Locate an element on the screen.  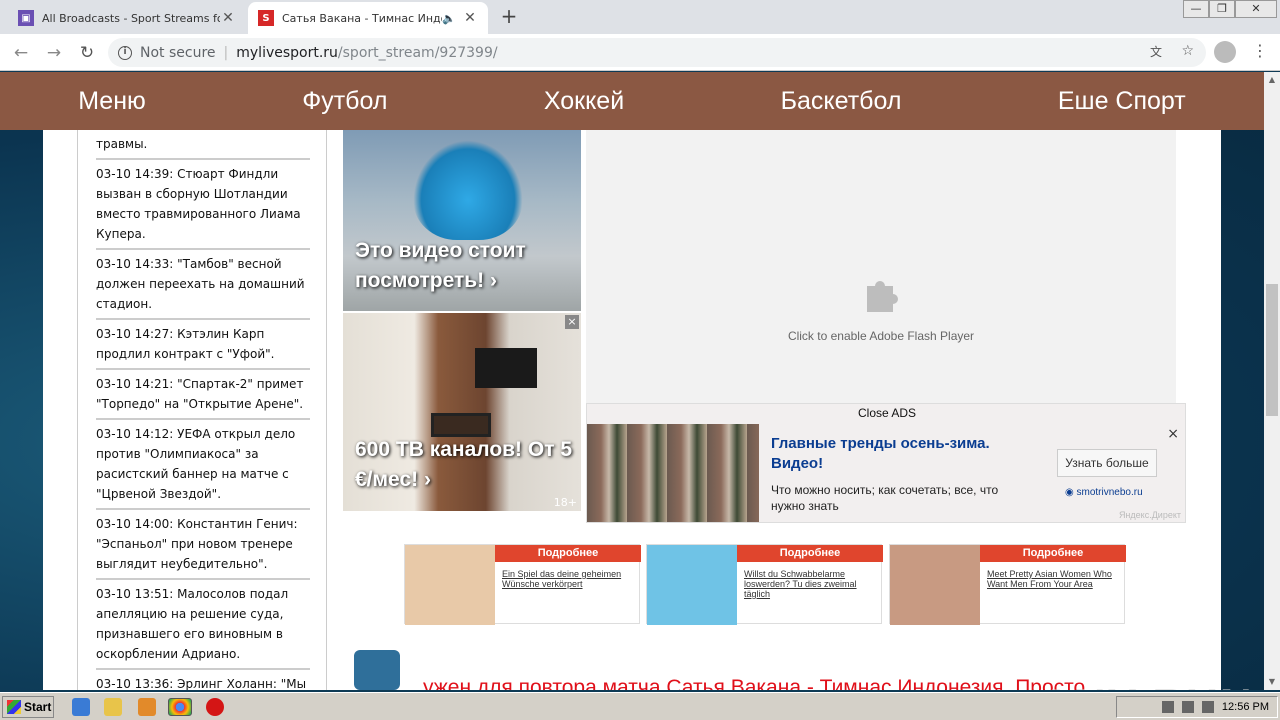
maximize-button: ❐ is located at coordinates (1222, 9).